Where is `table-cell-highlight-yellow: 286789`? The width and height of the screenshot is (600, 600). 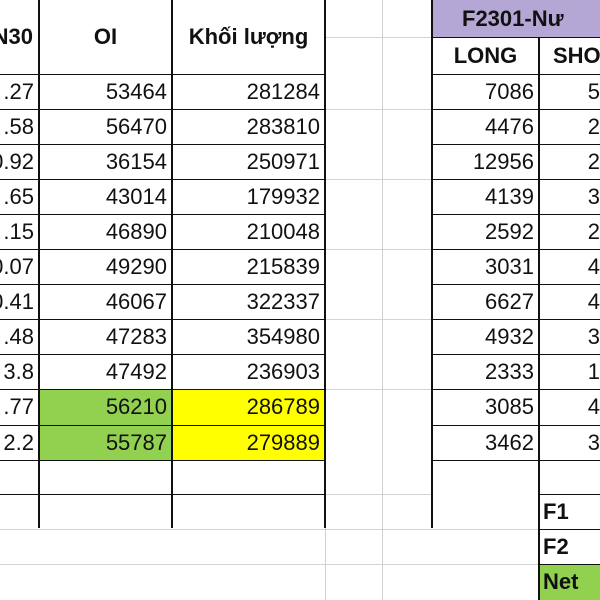 table-cell-highlight-yellow: 286789 is located at coordinates (248, 407).